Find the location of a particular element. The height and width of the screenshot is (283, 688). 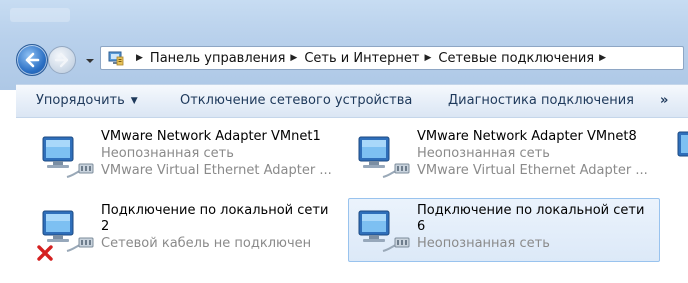

diagnose-label: Диагностика подключения is located at coordinates (541, 100).